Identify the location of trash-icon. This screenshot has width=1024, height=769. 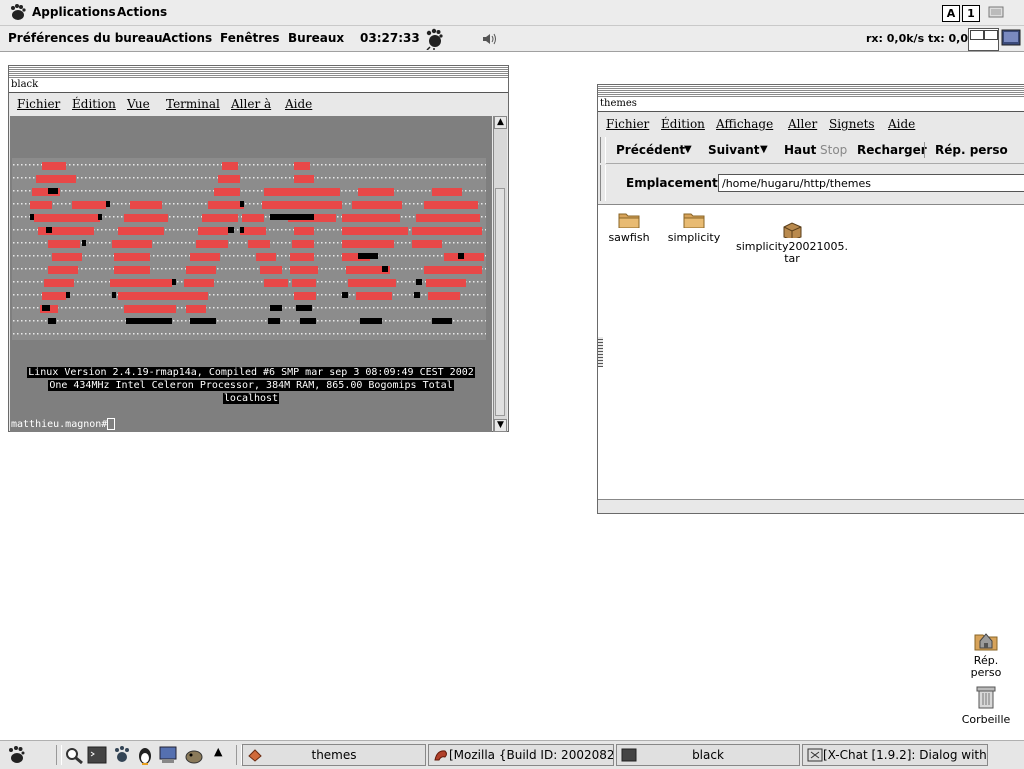
(986, 697).